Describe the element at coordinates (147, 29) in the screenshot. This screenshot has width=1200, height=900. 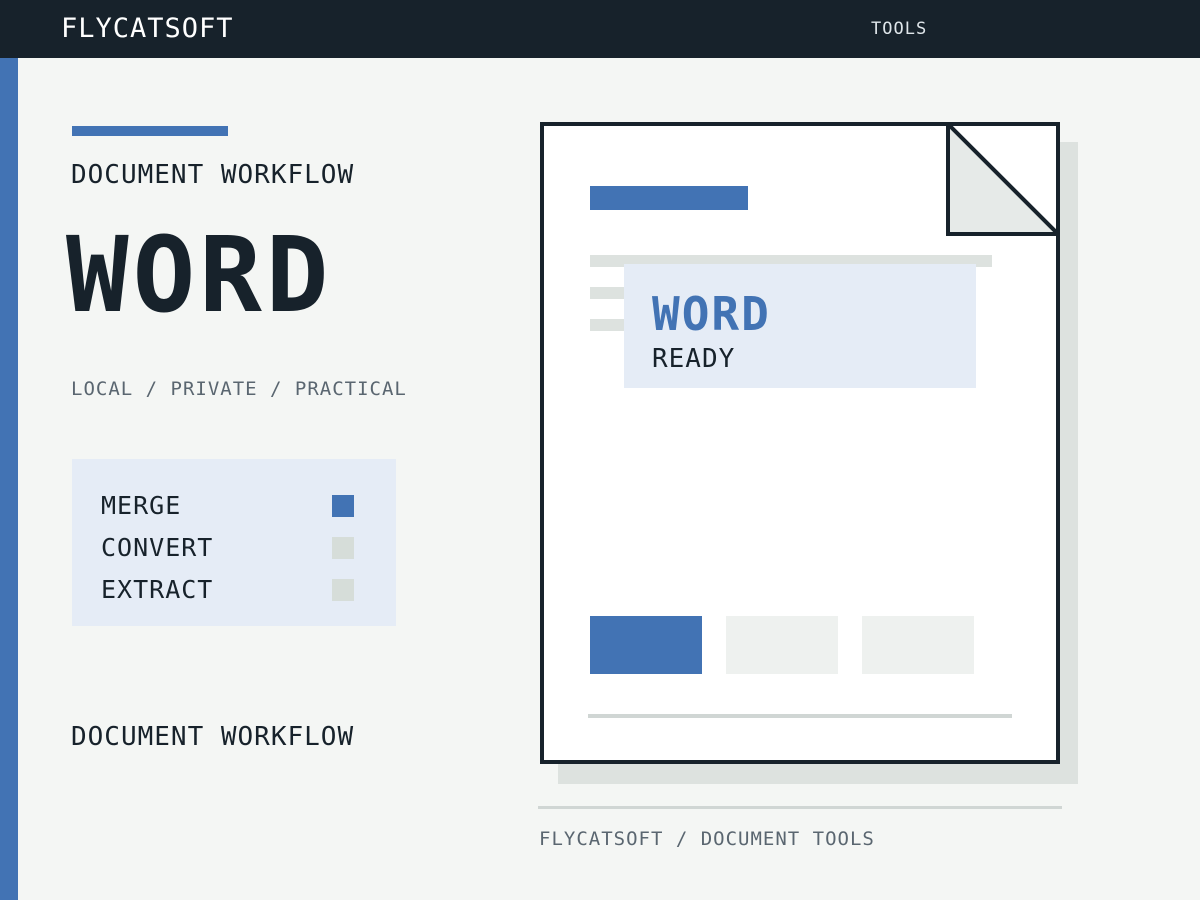
I see `brand-logo: FLYCATSOFT` at that location.